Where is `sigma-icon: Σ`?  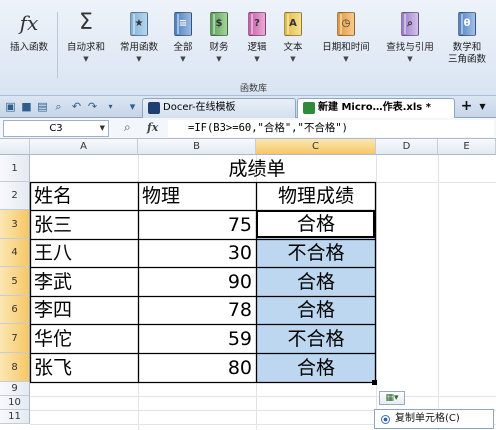
sigma-icon: Σ is located at coordinates (86, 22).